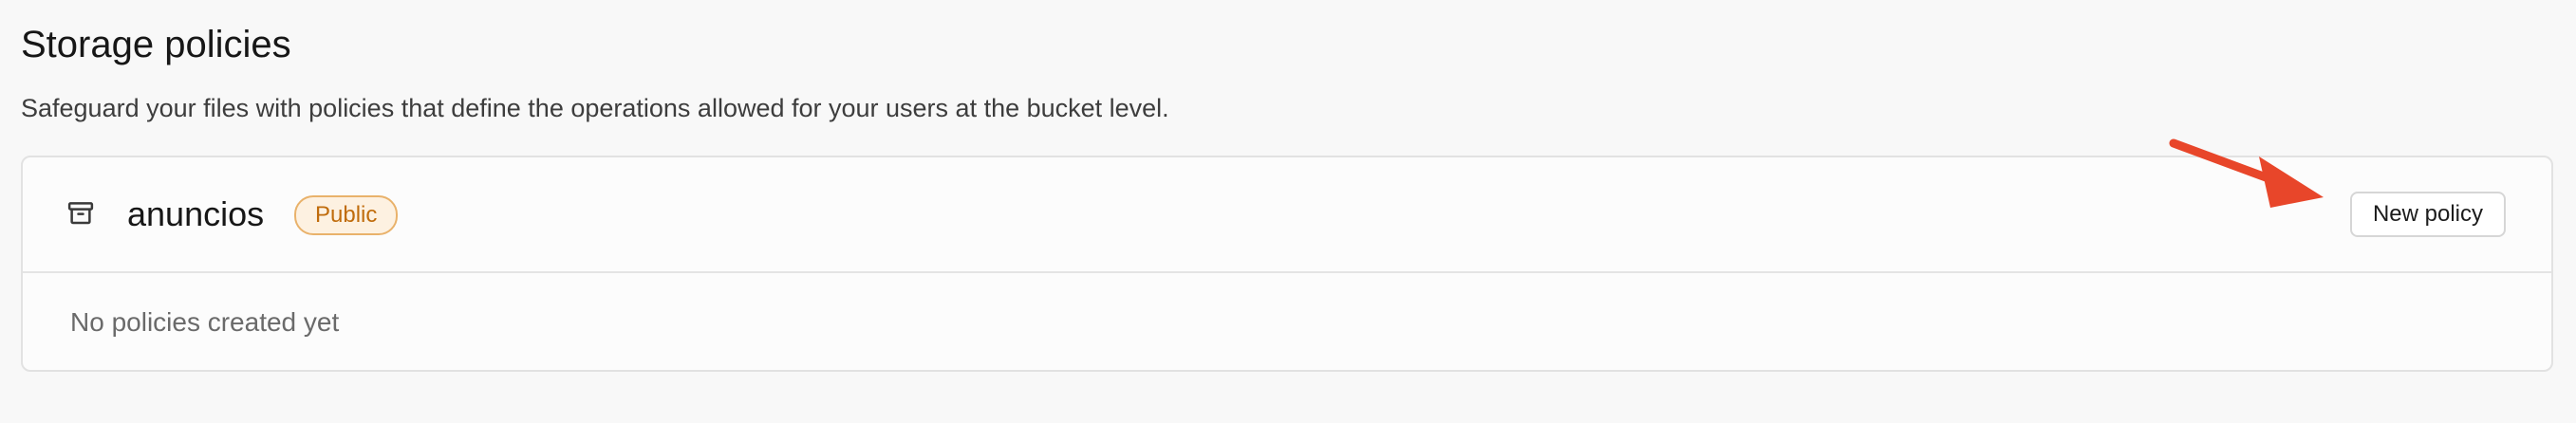 The image size is (2576, 423). Describe the element at coordinates (205, 322) in the screenshot. I see `empty-policies-message: No policies created yet` at that location.